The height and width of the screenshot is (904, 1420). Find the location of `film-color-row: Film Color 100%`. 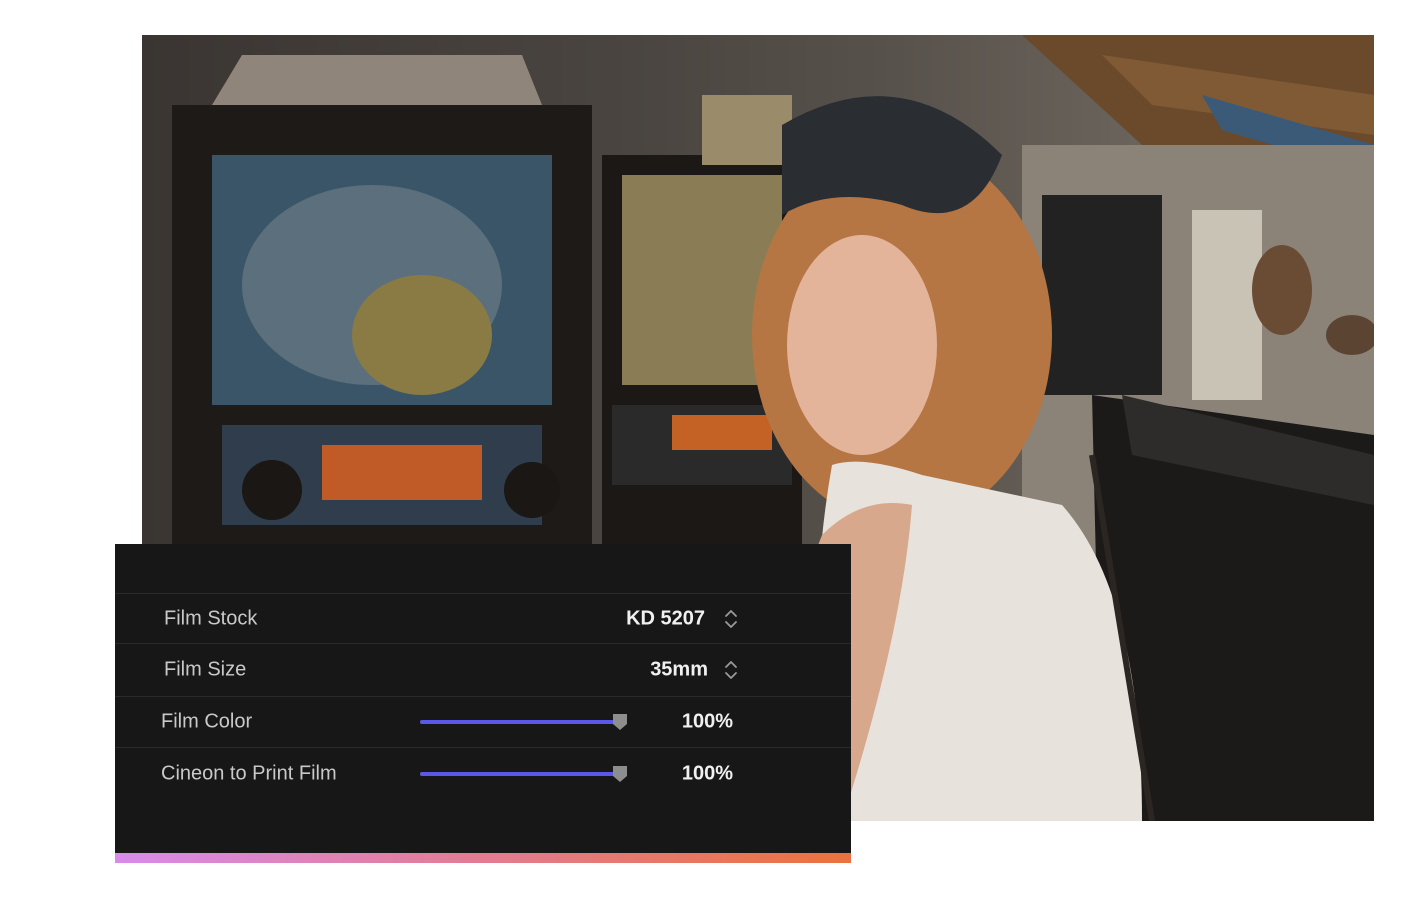

film-color-row: Film Color 100% is located at coordinates (483, 721).